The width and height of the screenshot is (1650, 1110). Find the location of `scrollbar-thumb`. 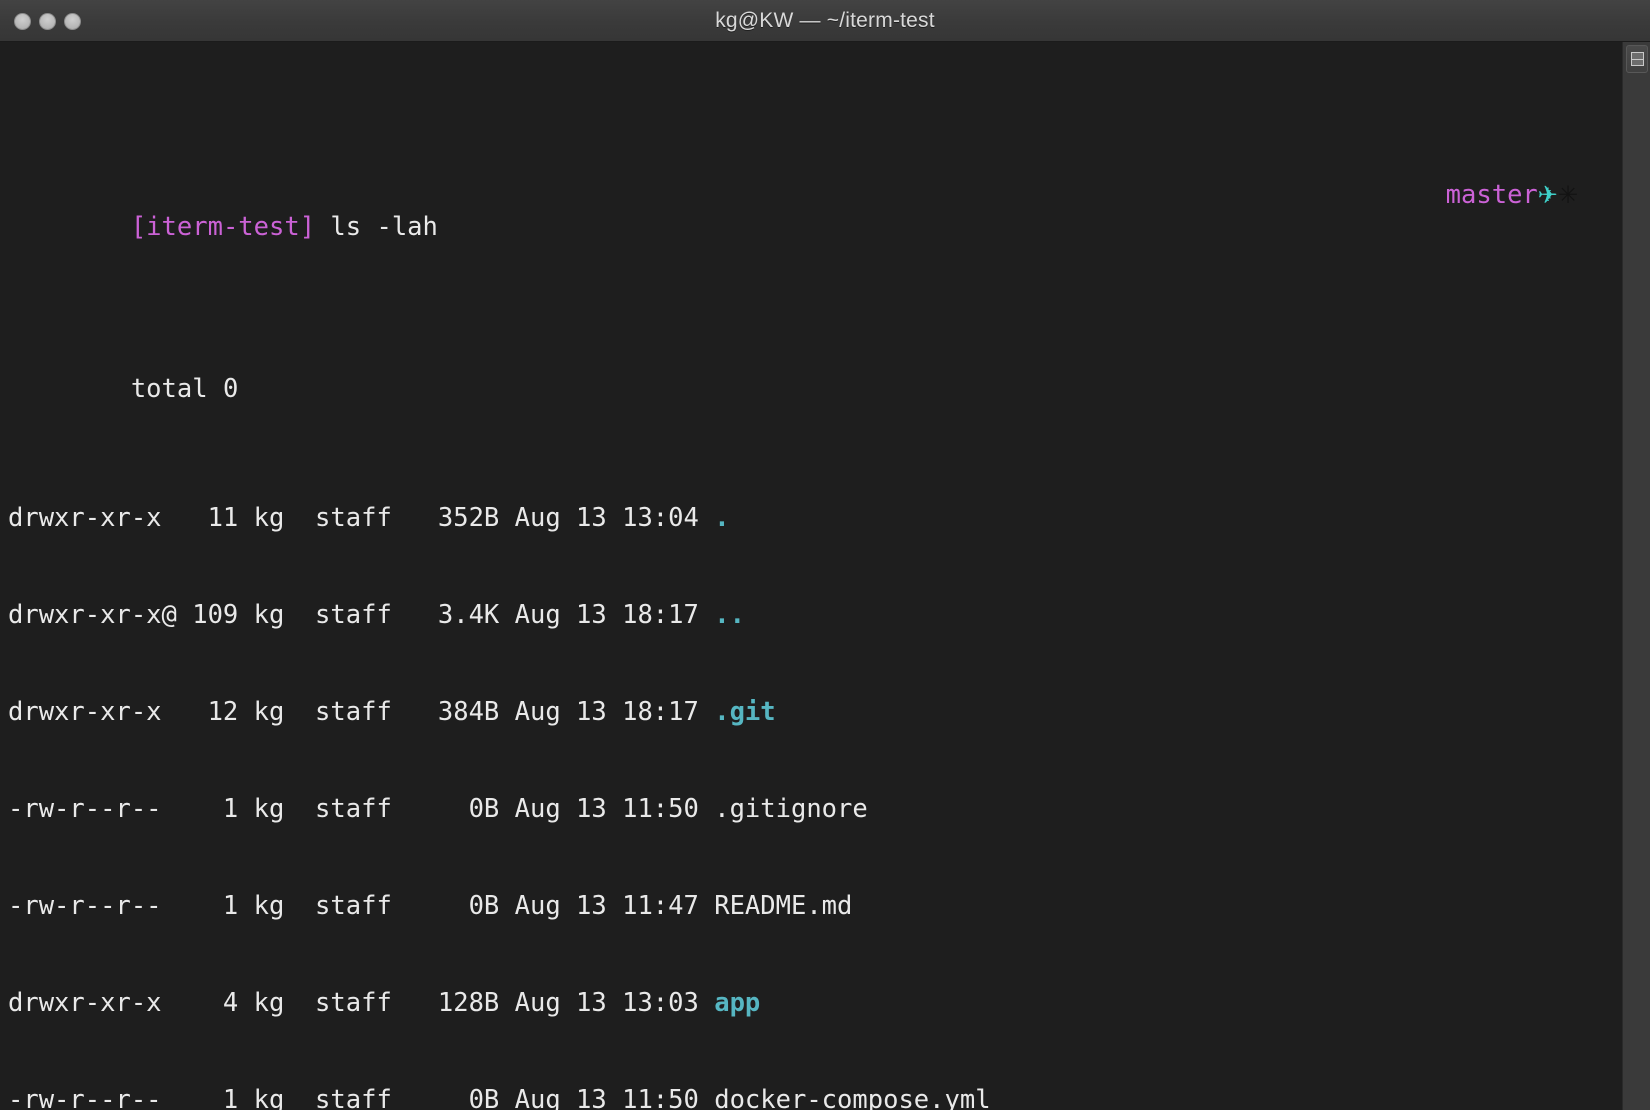

scrollbar-thumb is located at coordinates (1637, 59).